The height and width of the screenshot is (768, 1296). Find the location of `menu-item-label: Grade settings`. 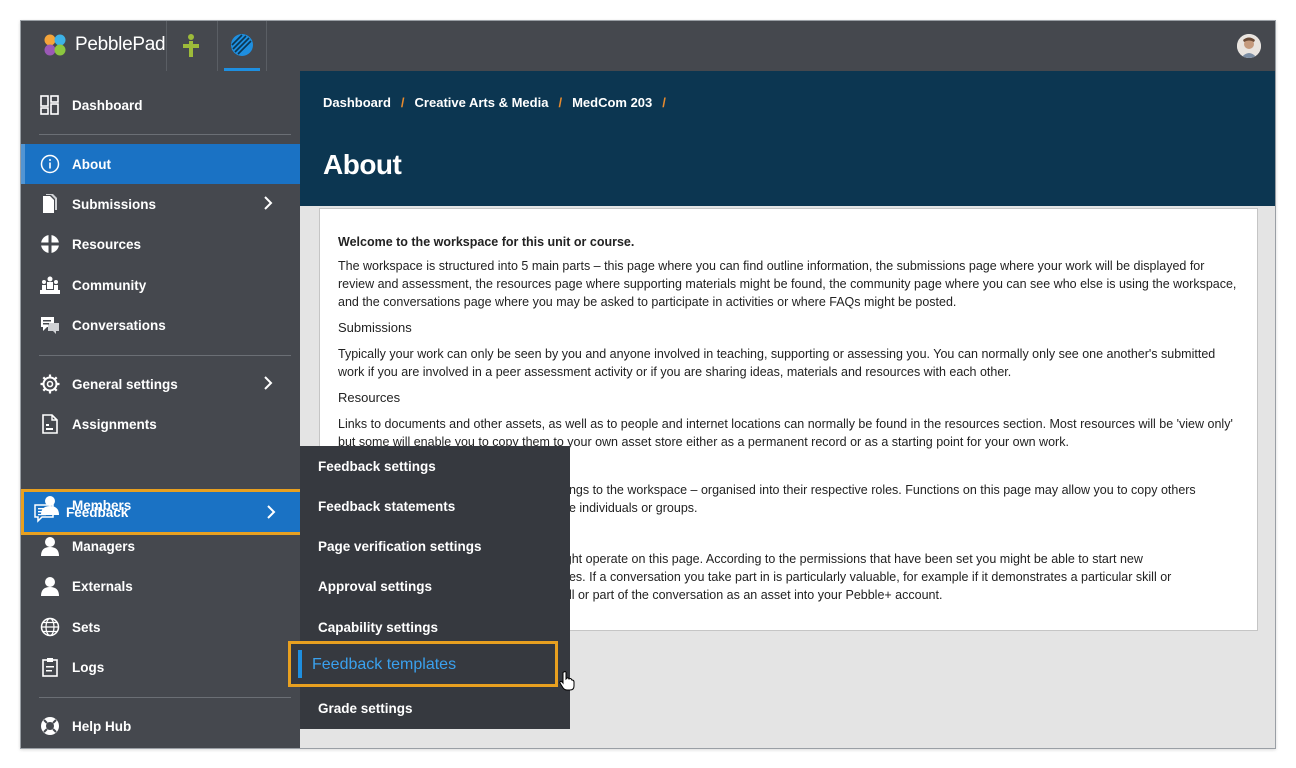

menu-item-label: Grade settings is located at coordinates (365, 708).